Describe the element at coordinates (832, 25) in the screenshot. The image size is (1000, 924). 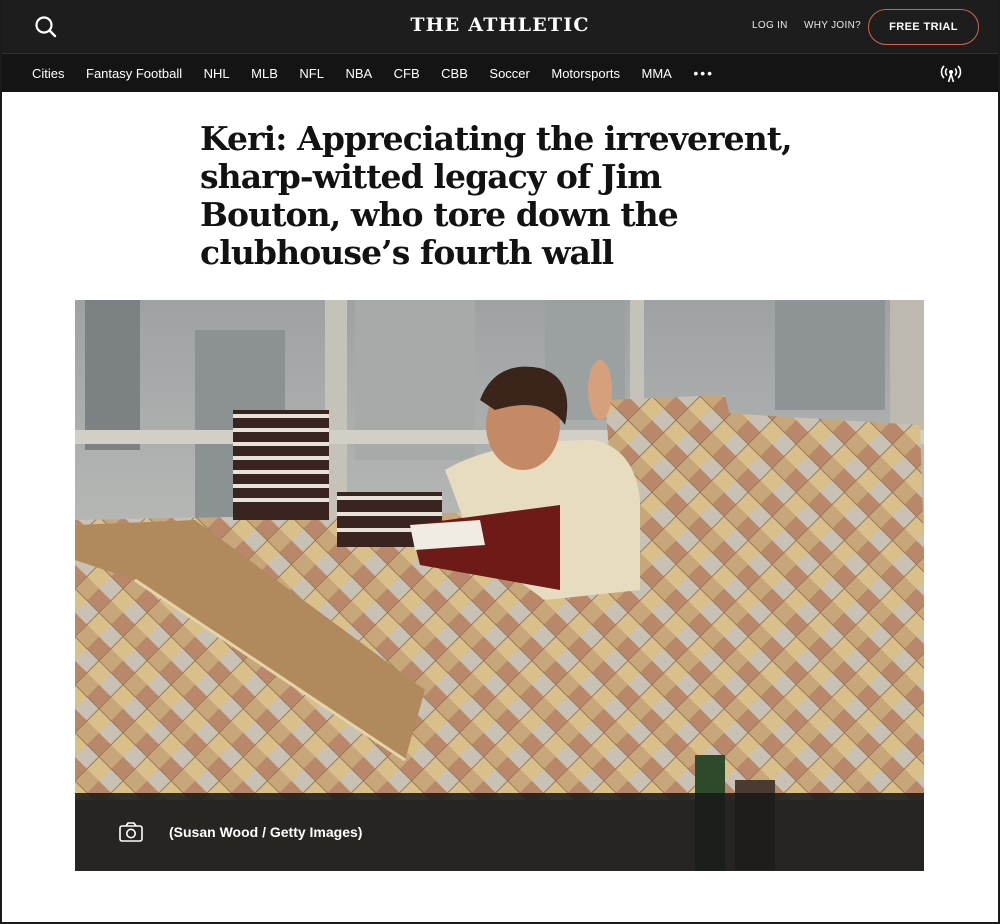
I see `why-join-link: WHY JOIN?` at that location.